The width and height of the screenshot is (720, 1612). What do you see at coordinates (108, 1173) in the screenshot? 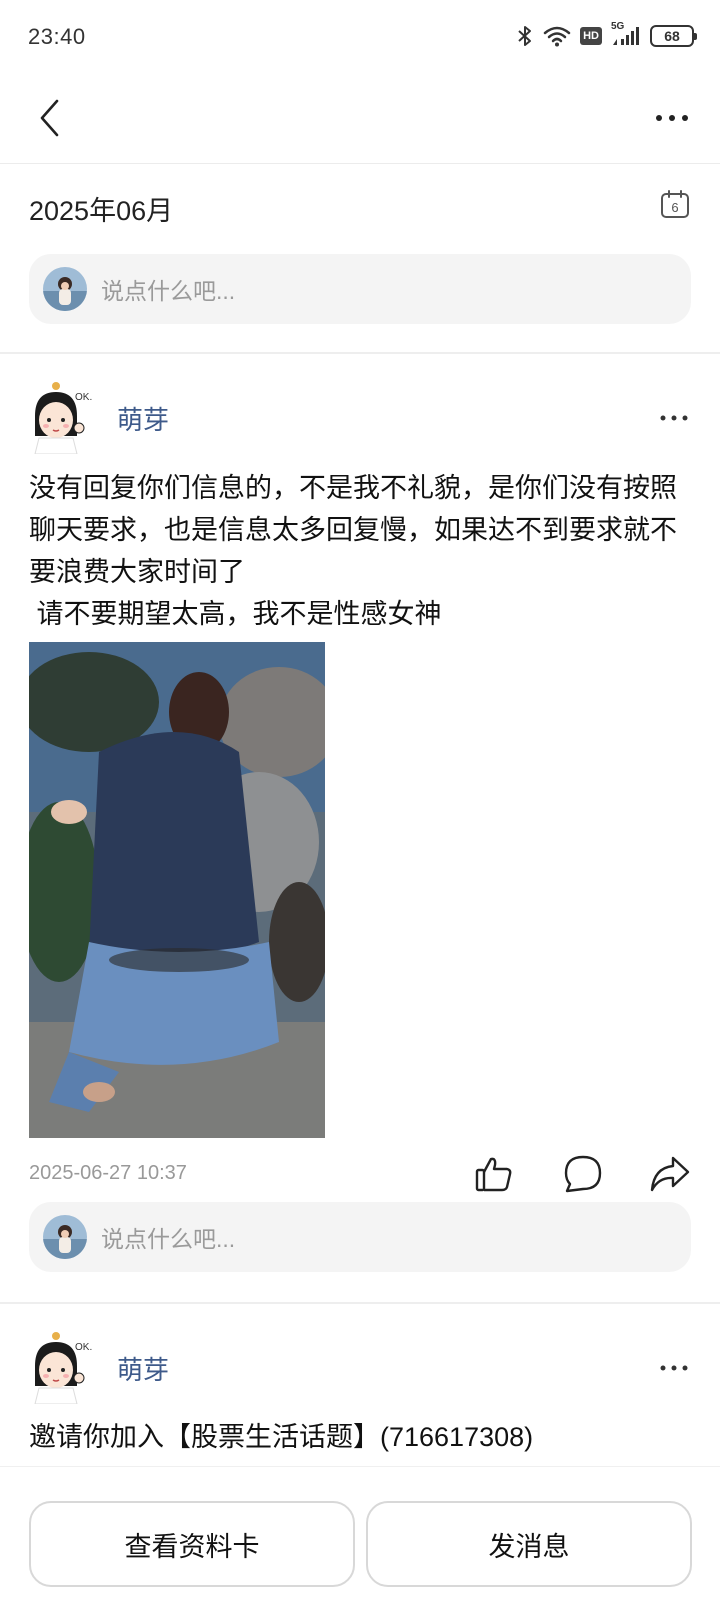
I see `post-timestamp: 2025-06-27 10:37` at bounding box center [108, 1173].